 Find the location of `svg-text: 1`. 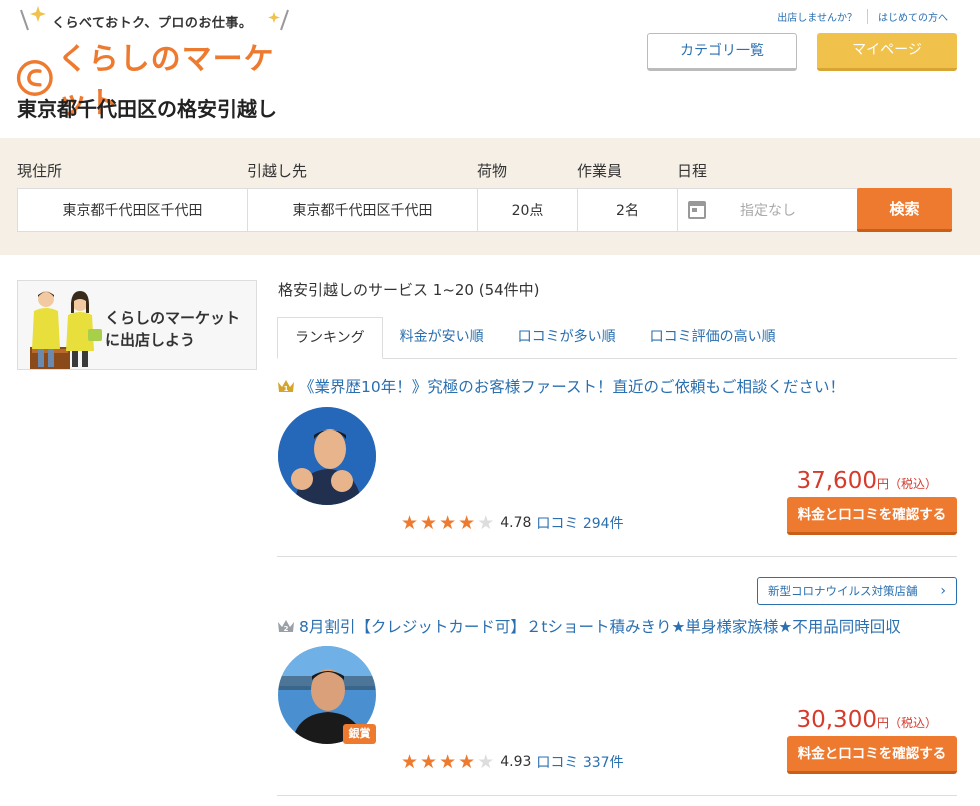

svg-text: 1 is located at coordinates (286, 389).